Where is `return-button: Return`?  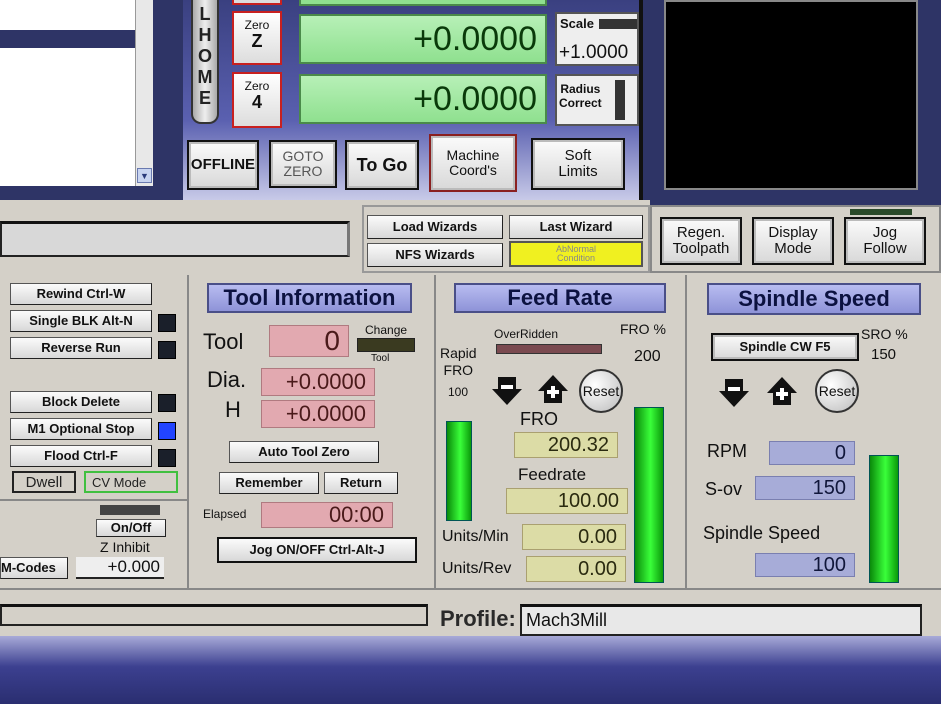
return-button: Return is located at coordinates (361, 483).